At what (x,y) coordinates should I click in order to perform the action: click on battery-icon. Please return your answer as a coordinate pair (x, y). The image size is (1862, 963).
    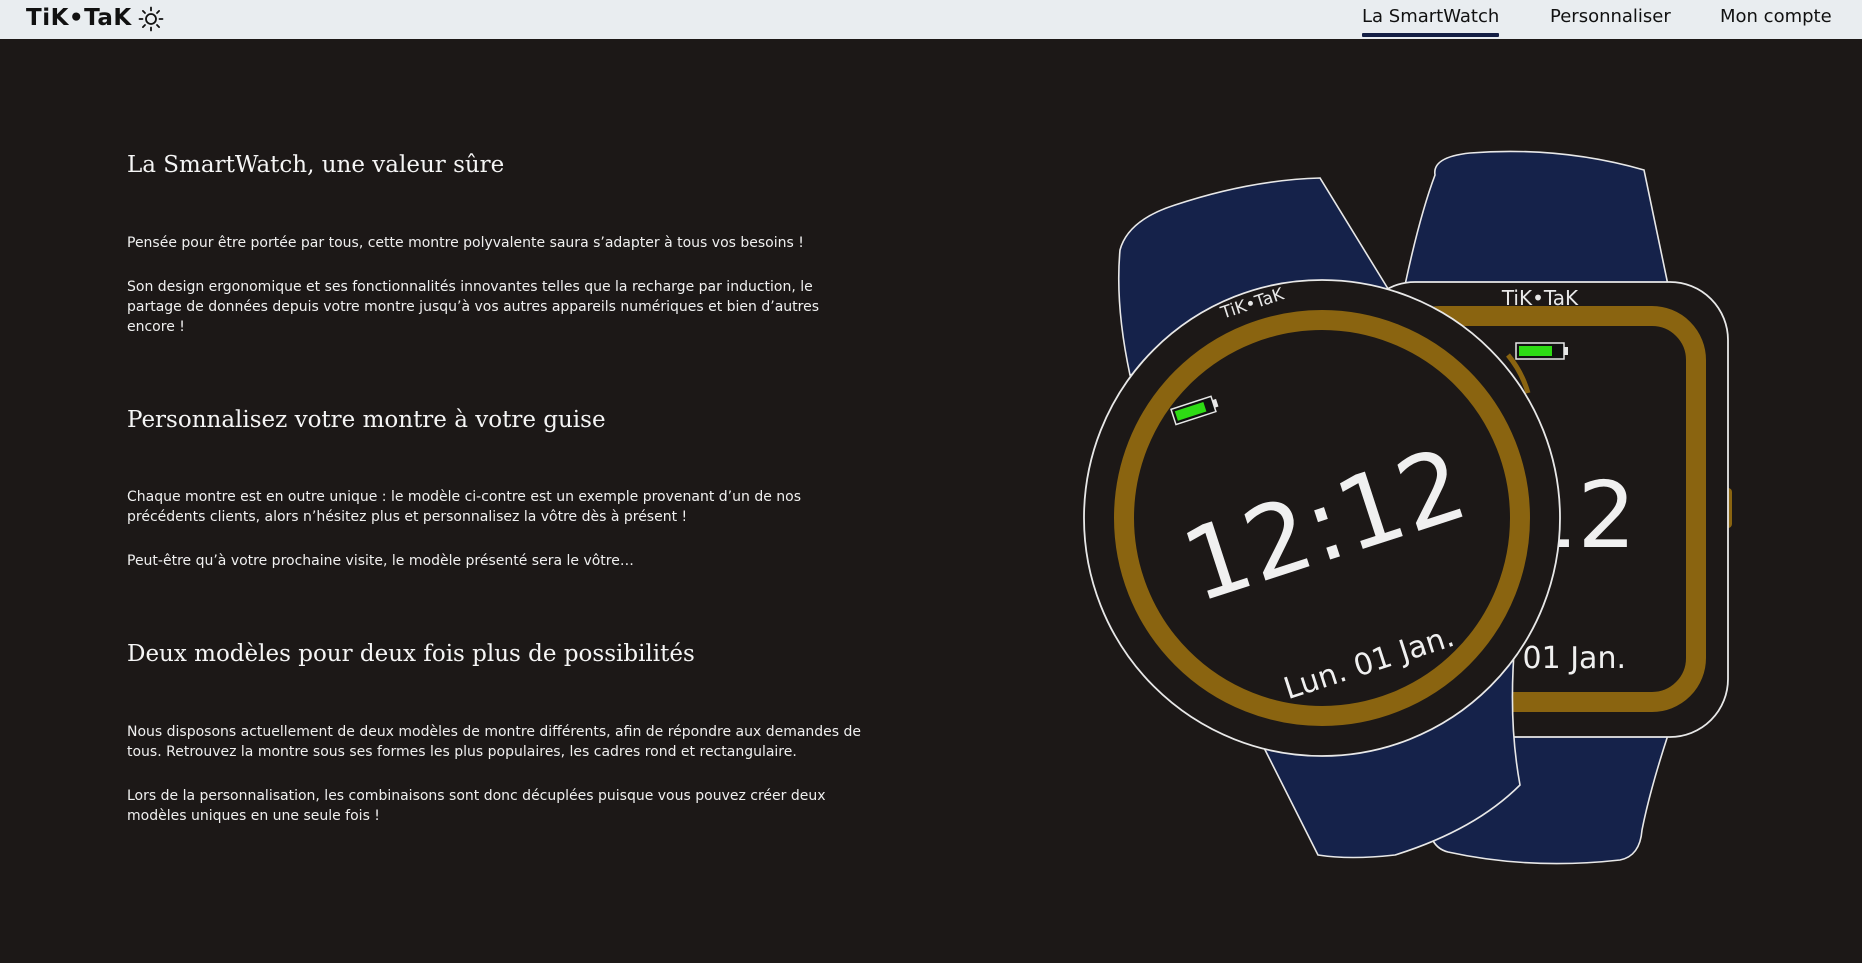
    Looking at the image, I should click on (1541, 351).